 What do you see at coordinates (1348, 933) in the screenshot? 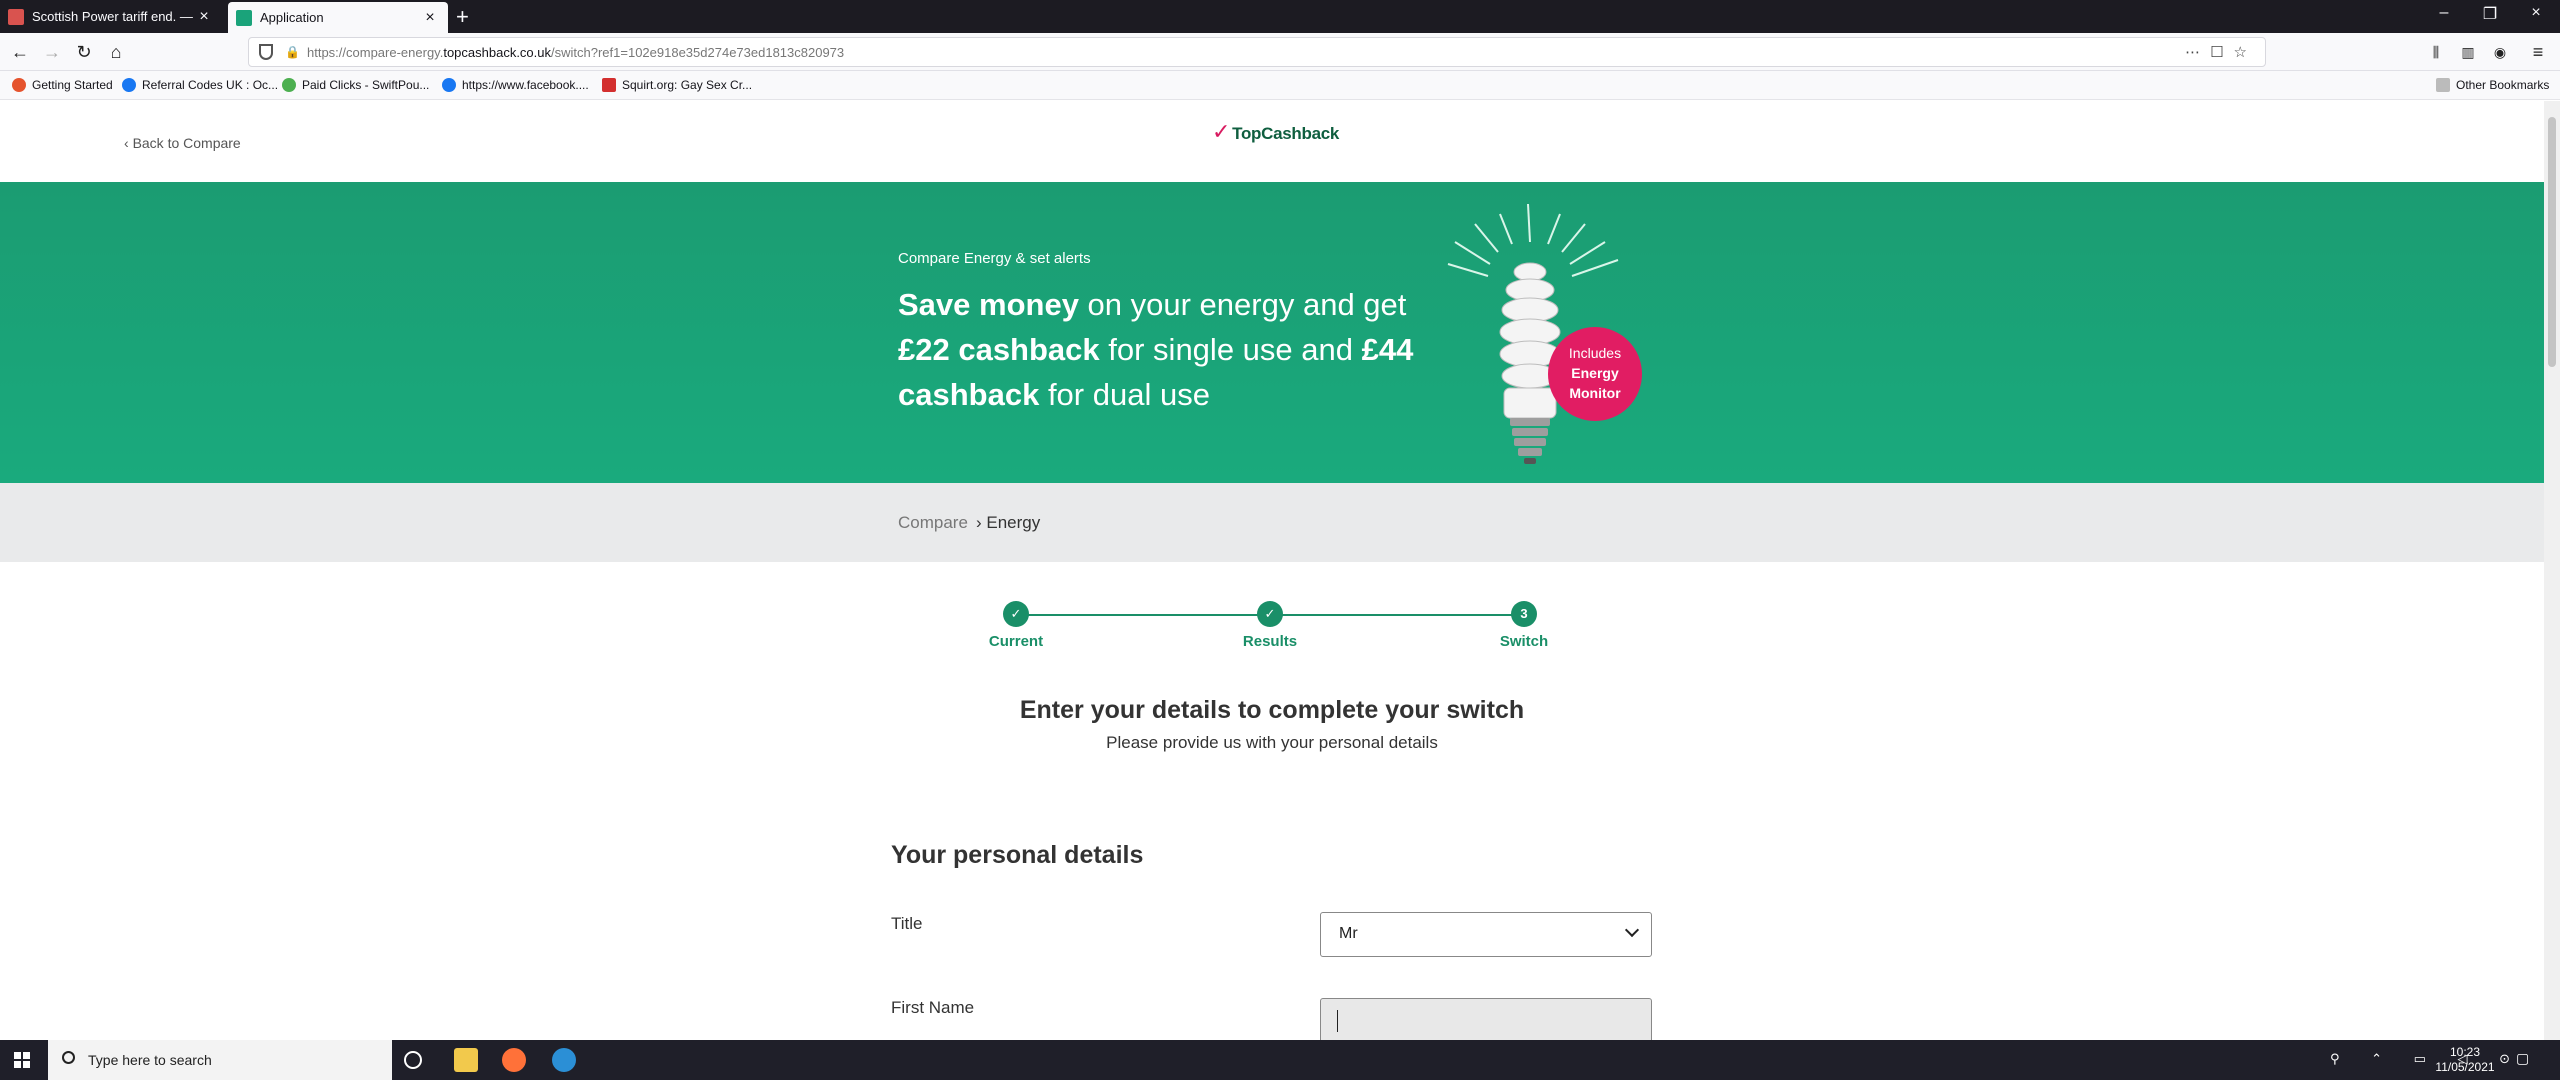
I see `title-select-value: Mr` at bounding box center [1348, 933].